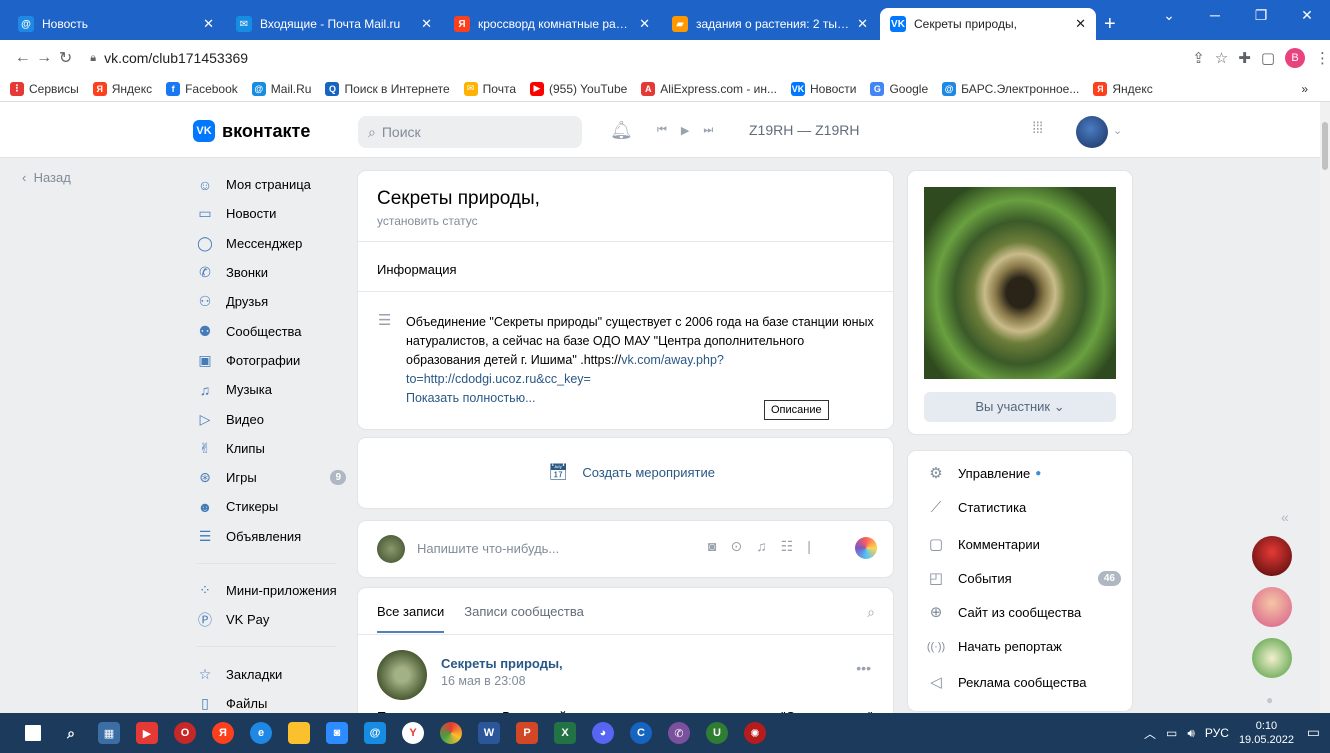  Describe the element at coordinates (1110, 24) in the screenshot. I see `new-tab-button: +` at that location.